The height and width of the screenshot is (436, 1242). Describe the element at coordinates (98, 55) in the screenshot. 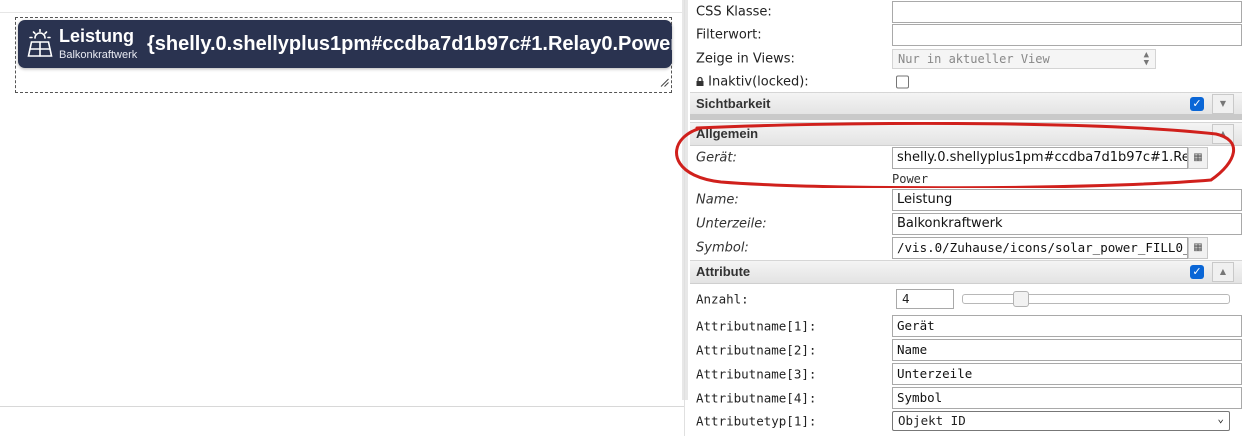

I see `widget-subtitle: Balkonkraftwerk` at that location.